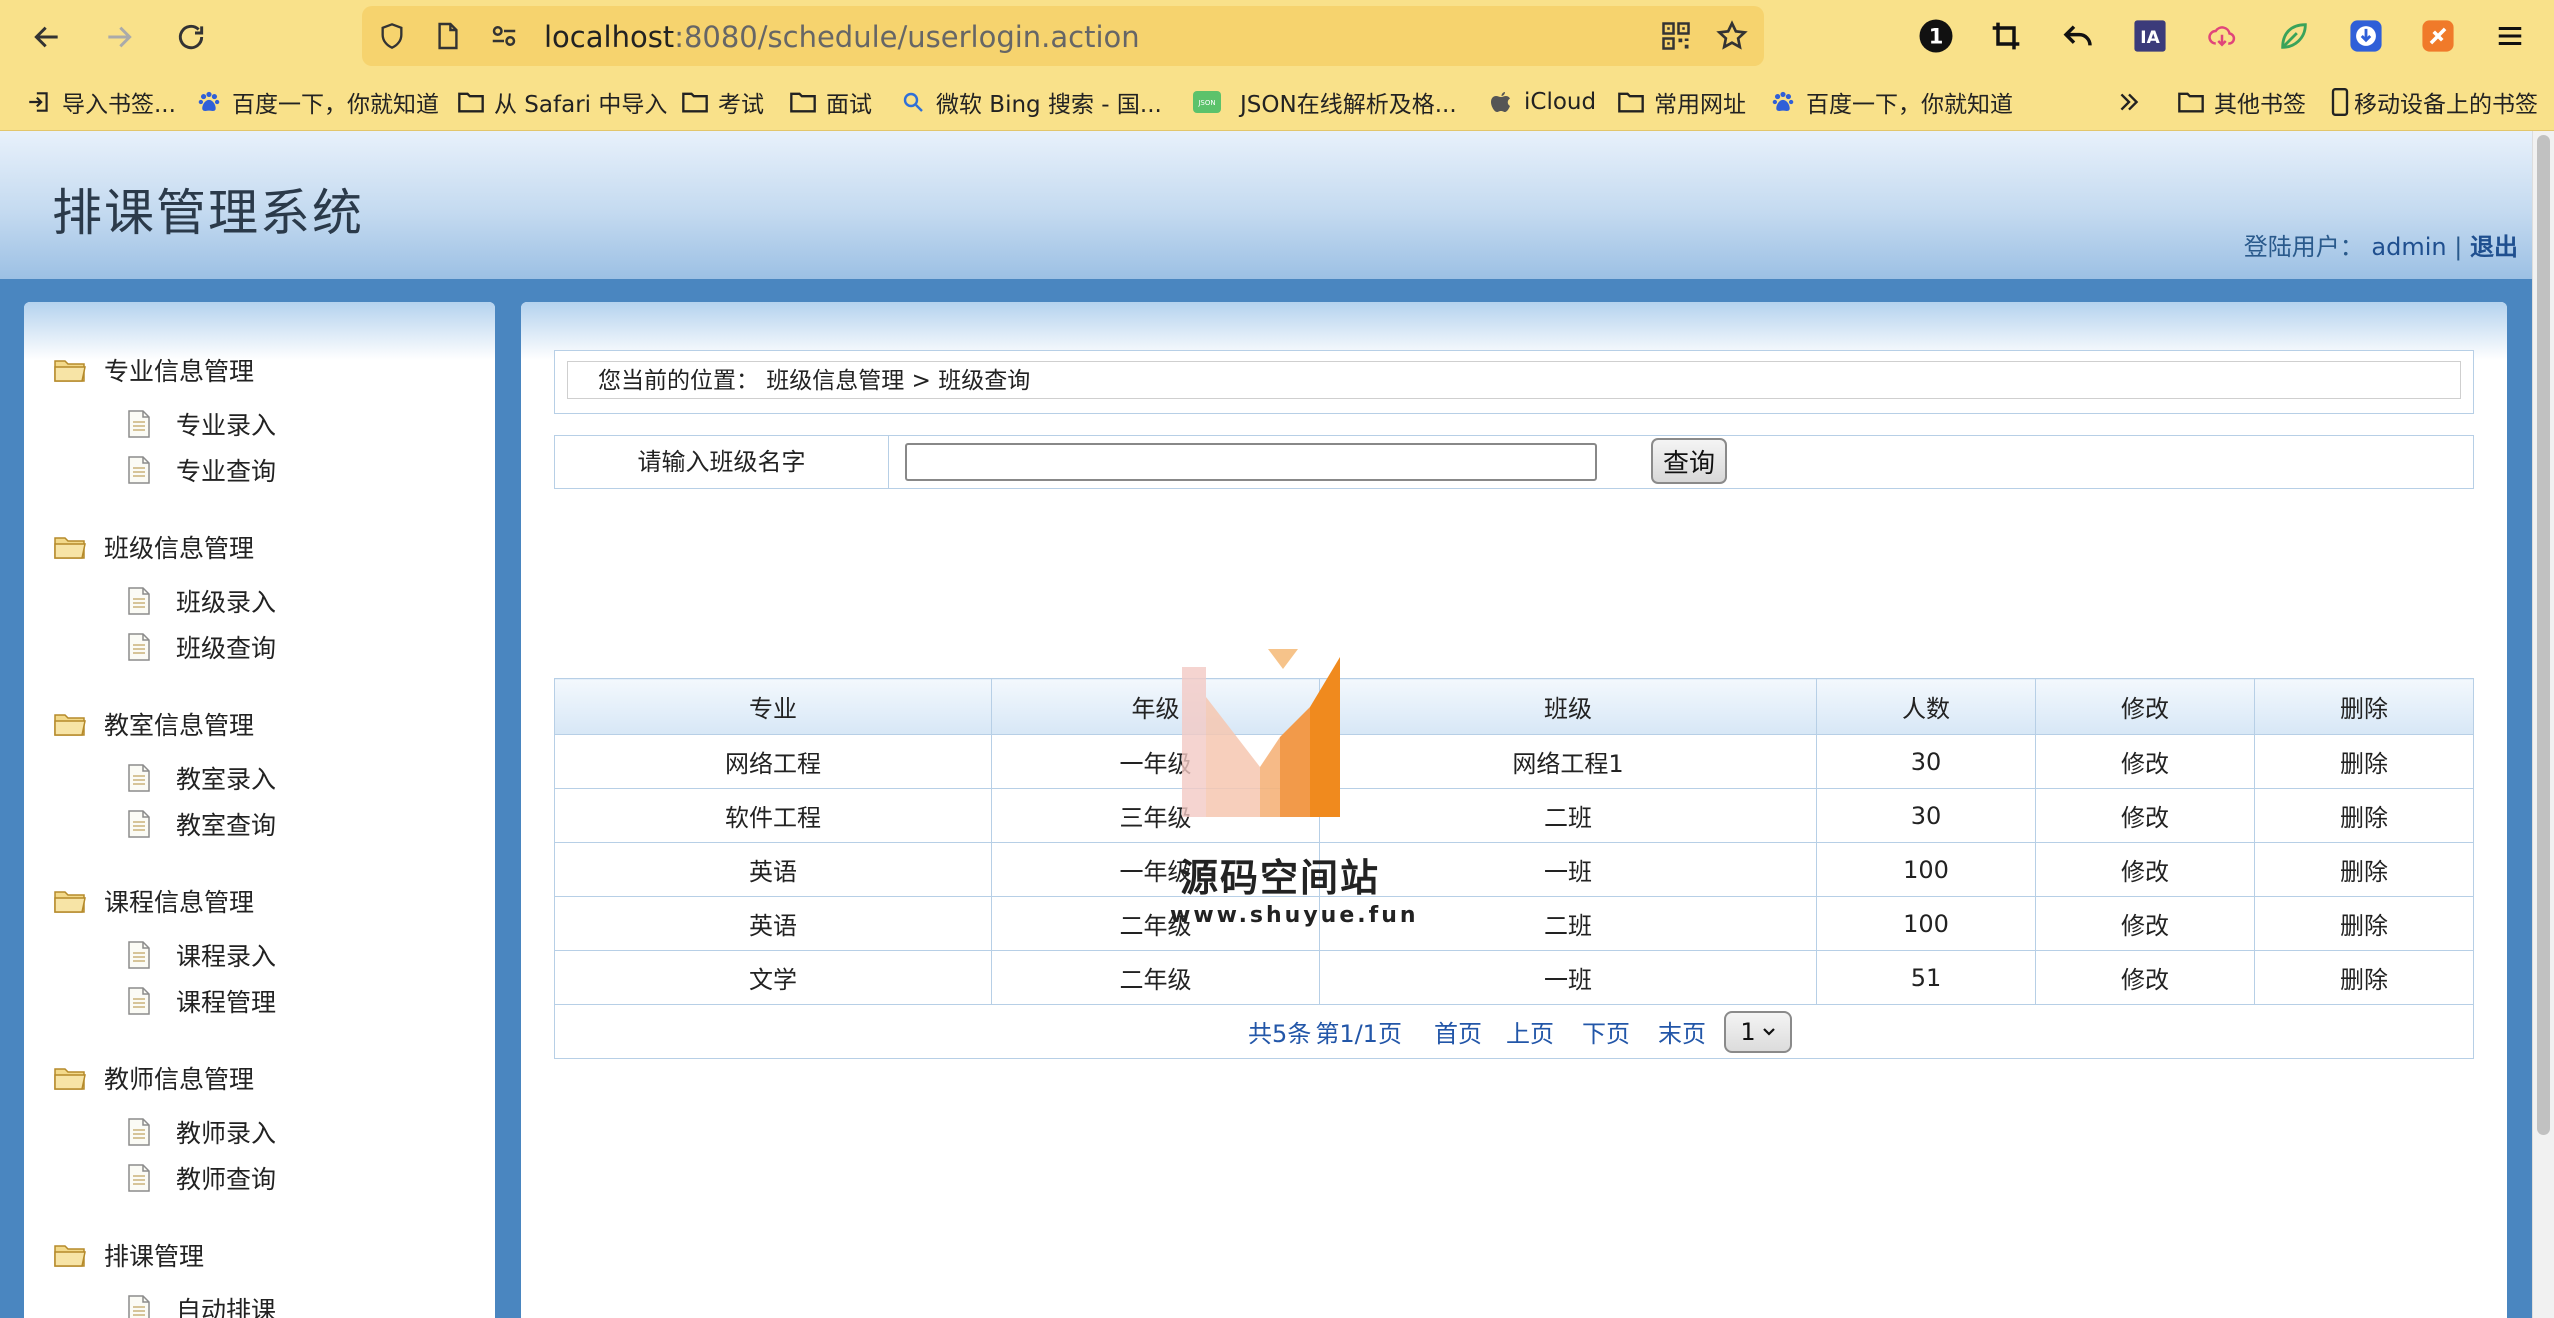  I want to click on sidebar-item: 专业查询, so click(202, 470).